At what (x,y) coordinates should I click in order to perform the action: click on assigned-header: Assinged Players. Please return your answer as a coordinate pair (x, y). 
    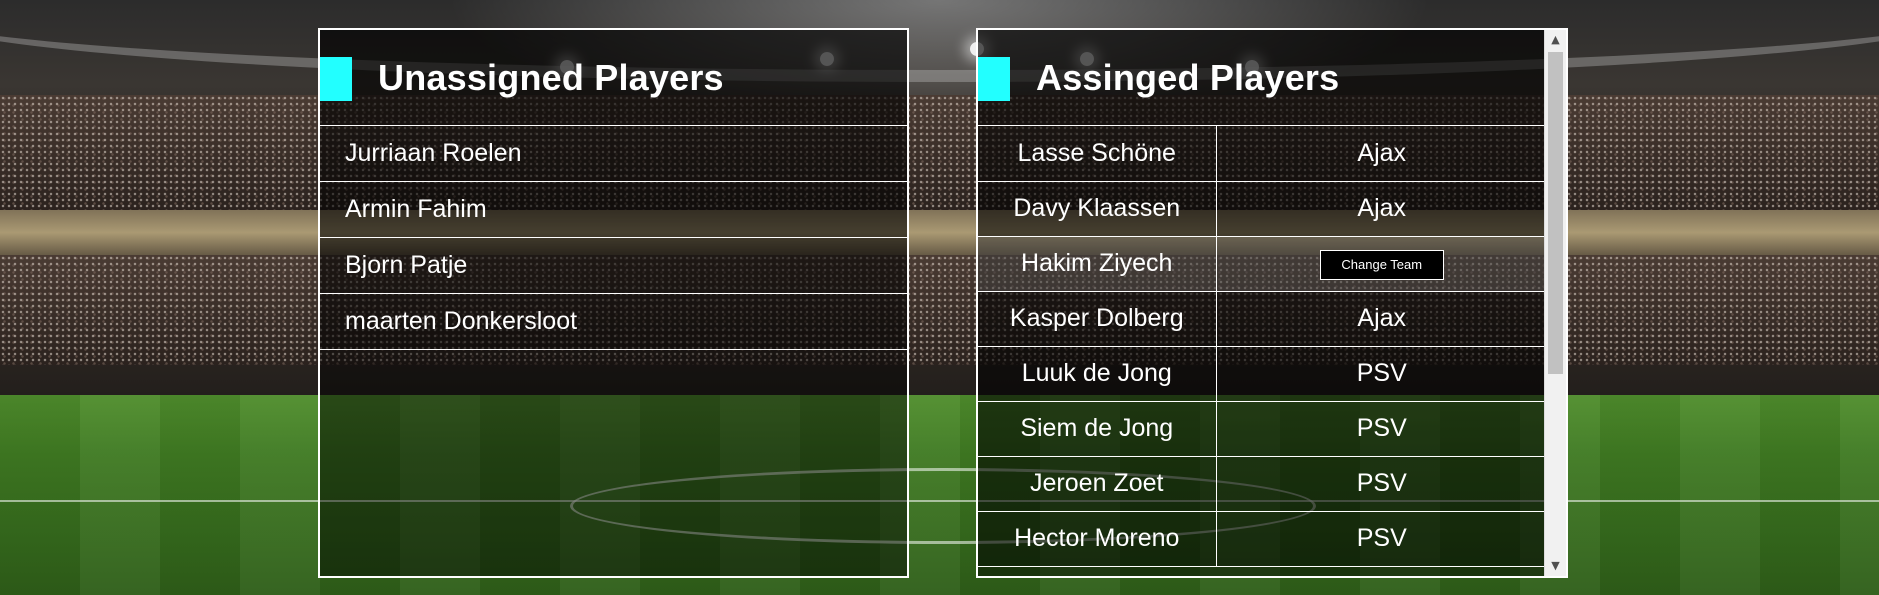
    Looking at the image, I should click on (1262, 78).